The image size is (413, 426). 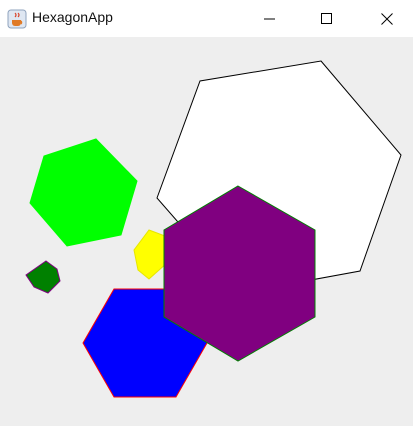 I want to click on title-bar: HexagonApp, so click(x=206, y=18).